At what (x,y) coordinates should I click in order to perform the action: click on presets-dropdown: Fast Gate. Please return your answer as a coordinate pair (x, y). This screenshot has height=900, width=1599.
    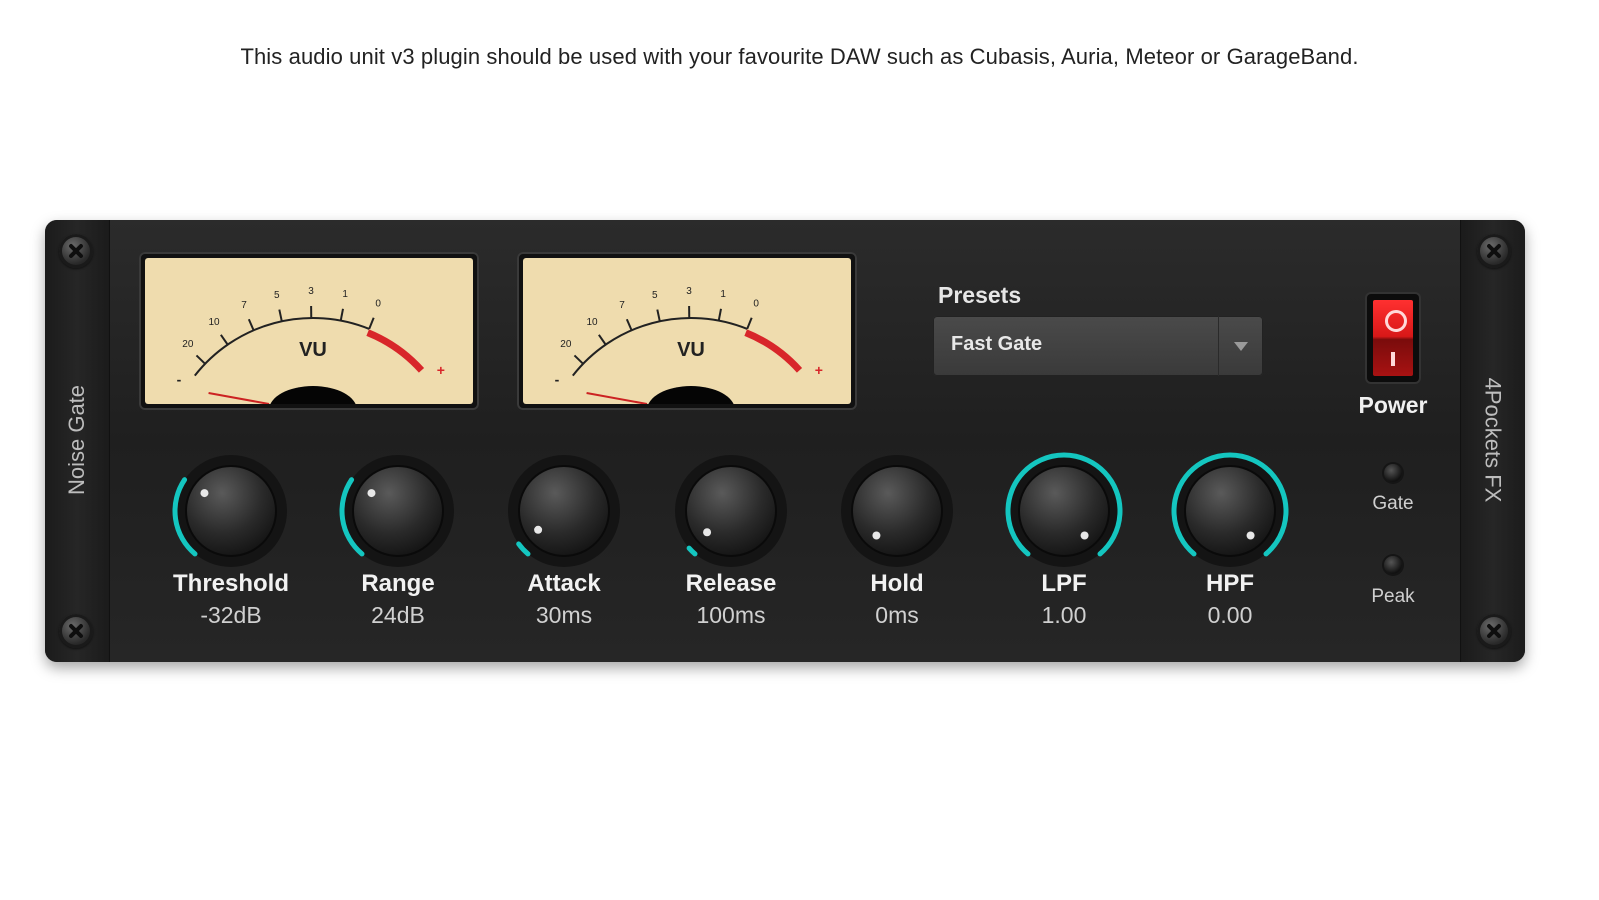
    Looking at the image, I should click on (1098, 346).